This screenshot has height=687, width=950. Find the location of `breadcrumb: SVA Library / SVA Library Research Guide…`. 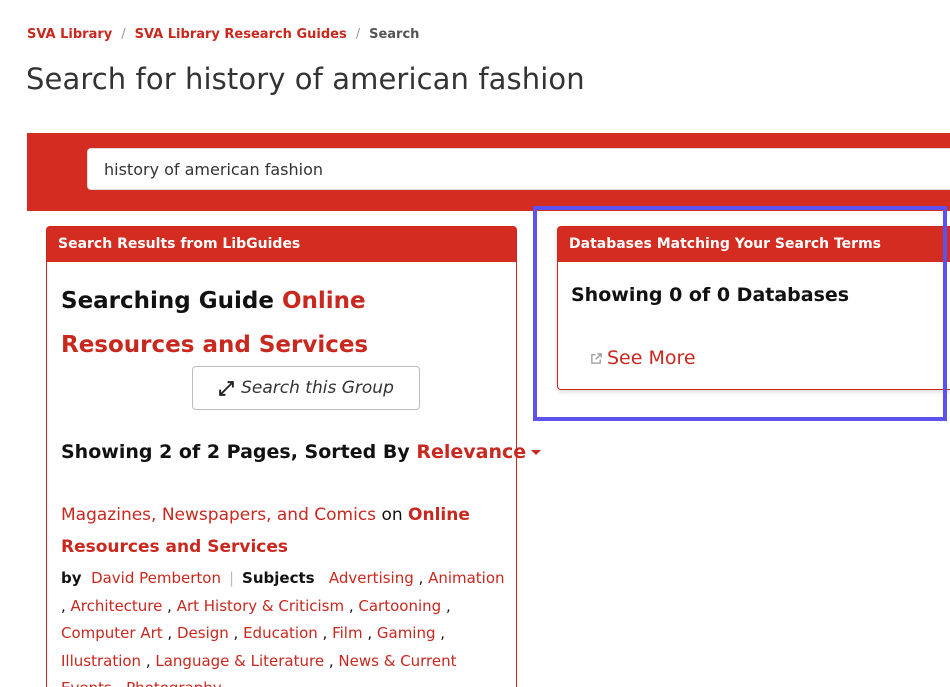

breadcrumb: SVA Library / SVA Library Research Guide… is located at coordinates (223, 34).